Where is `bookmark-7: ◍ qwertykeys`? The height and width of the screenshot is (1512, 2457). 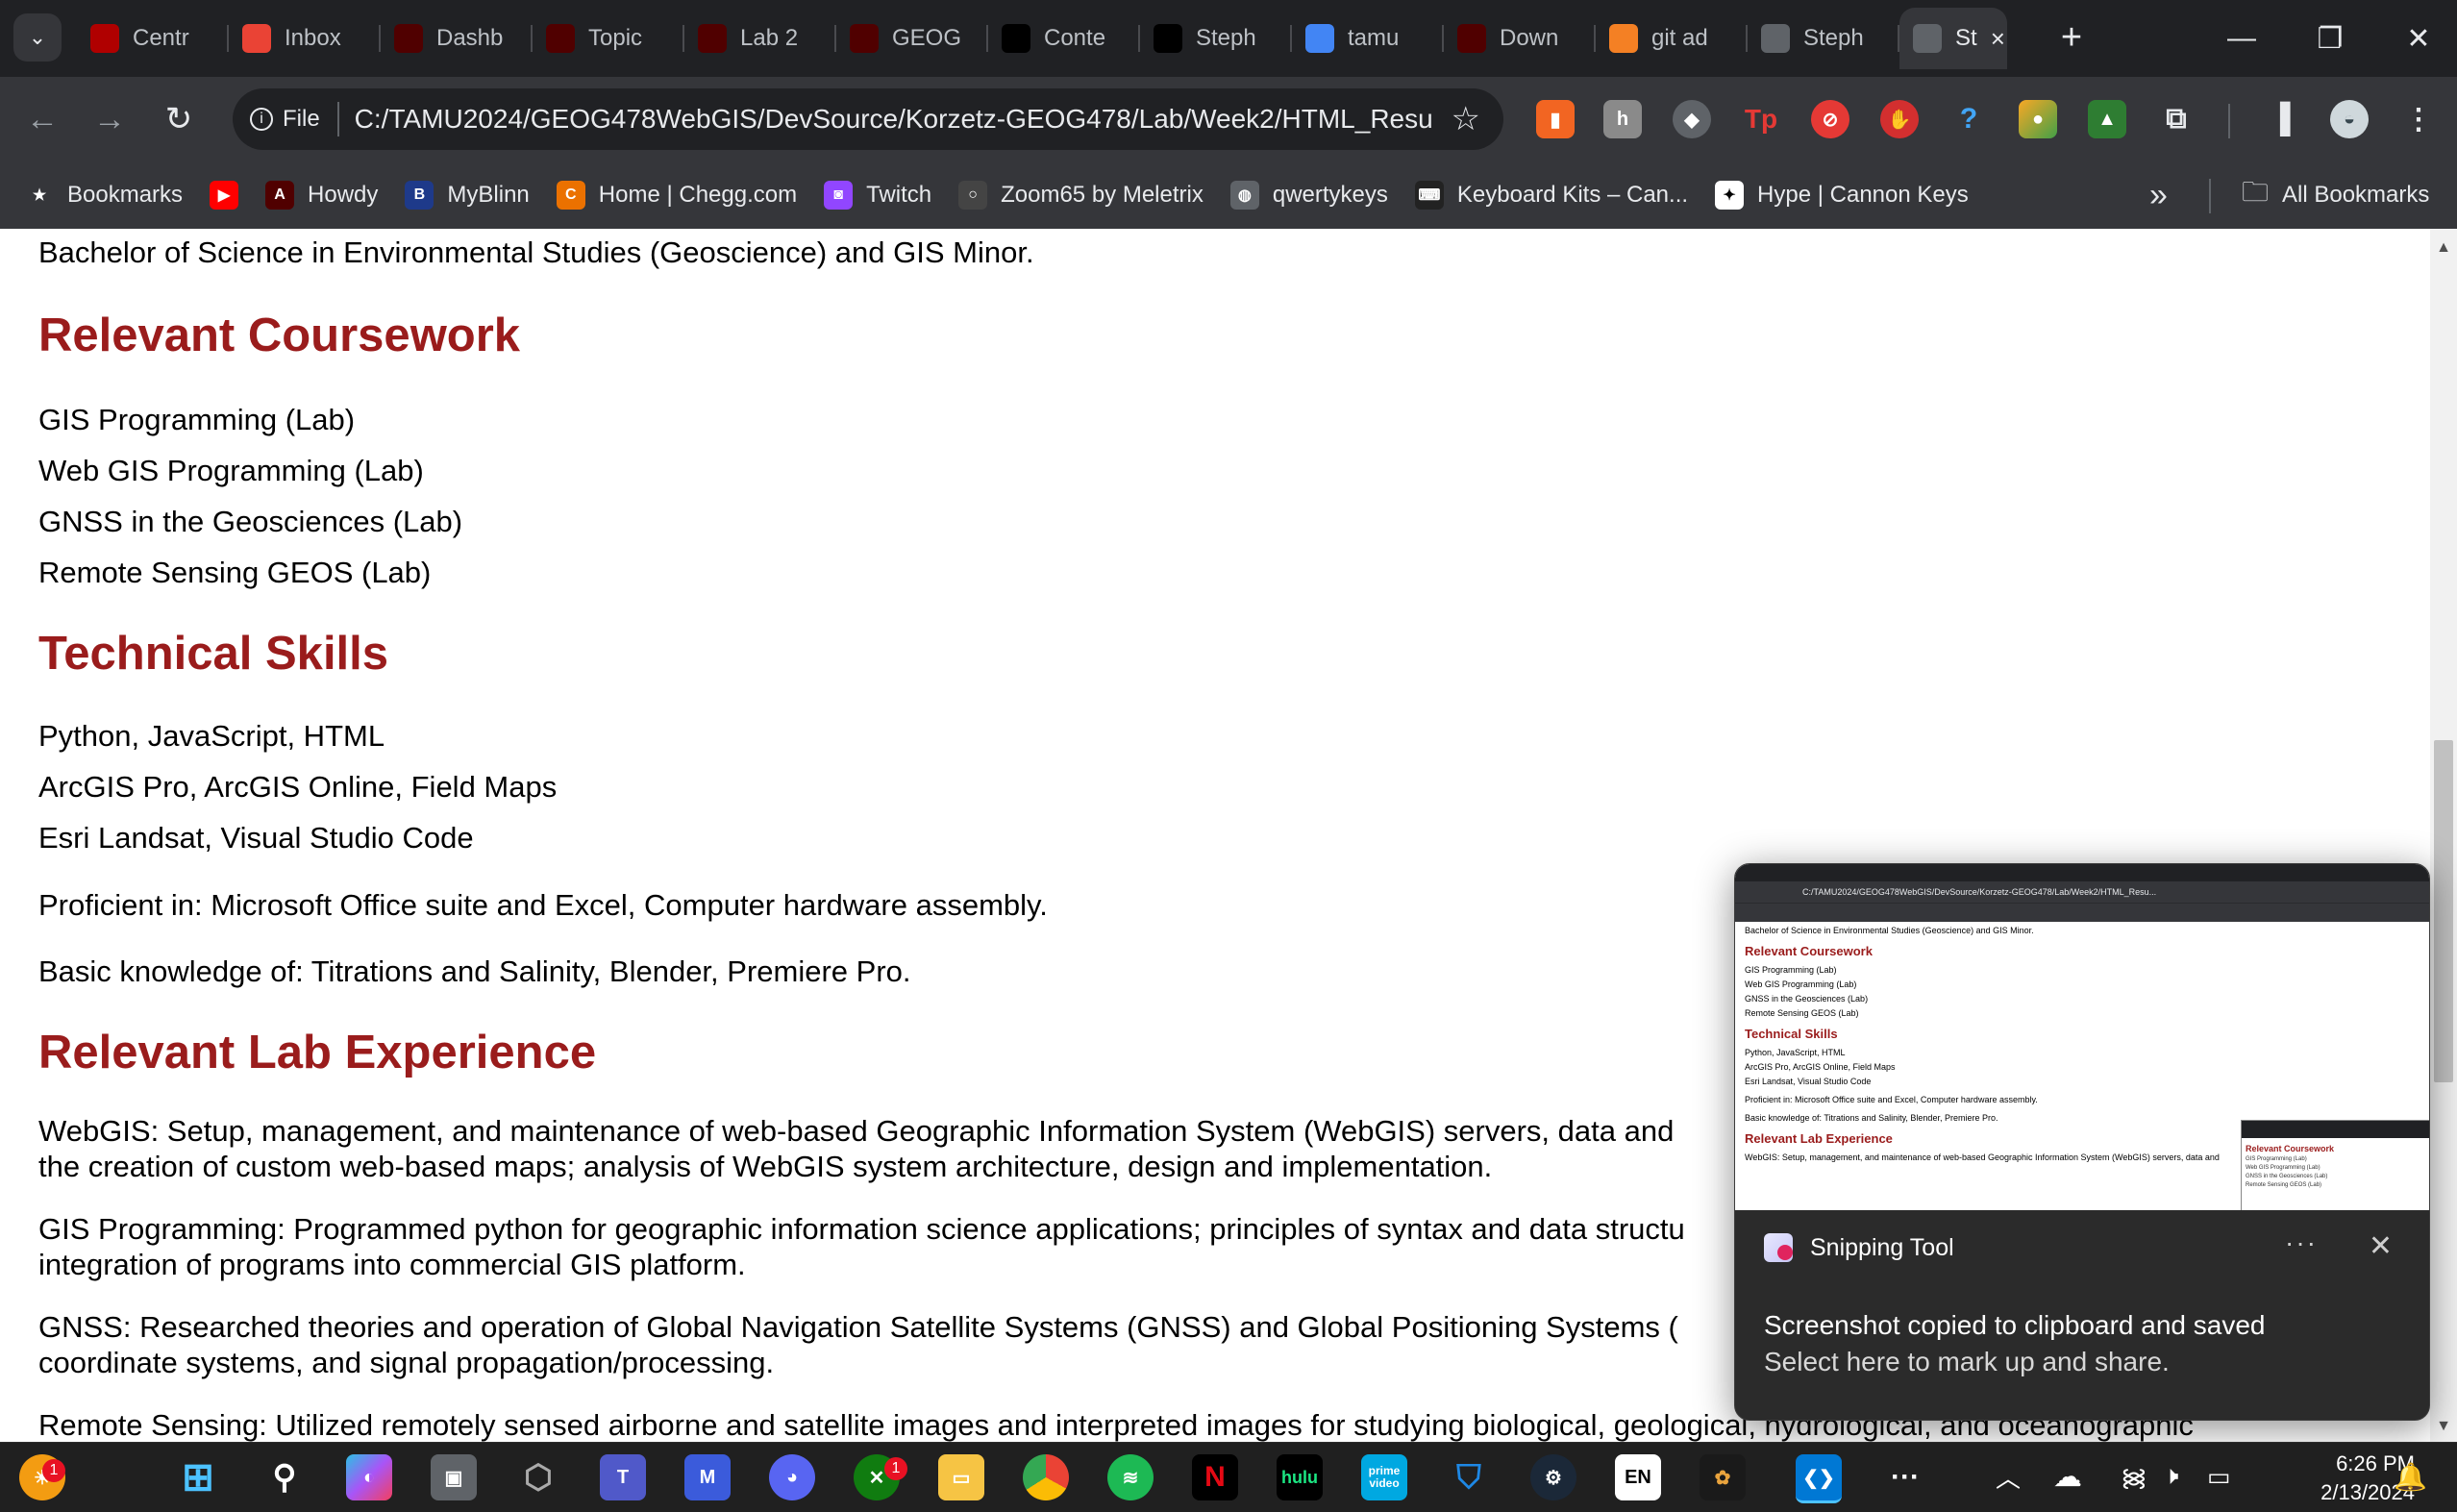
bookmark-7: ◍ qwertykeys is located at coordinates (1309, 195).